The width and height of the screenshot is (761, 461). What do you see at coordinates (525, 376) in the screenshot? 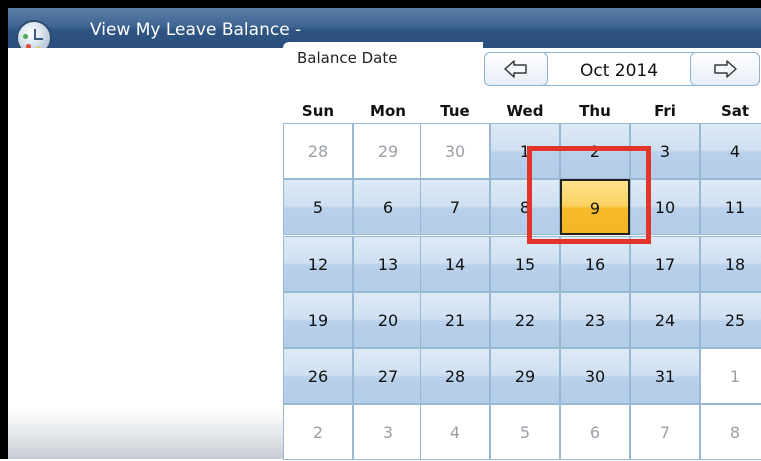
I see `day-cell: 29` at bounding box center [525, 376].